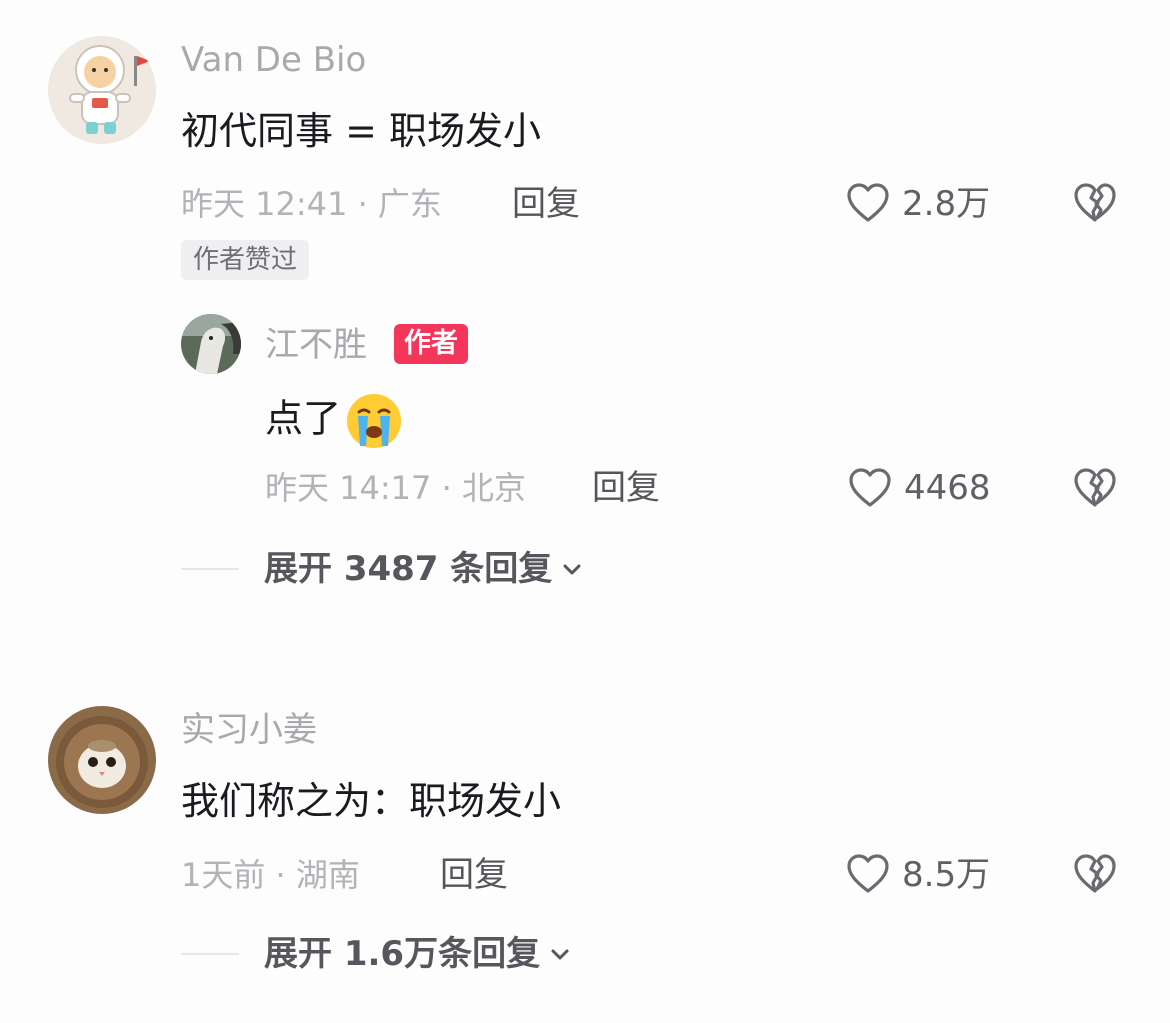 The height and width of the screenshot is (1023, 1170). I want to click on expand-replies-label: 展开 1.6万条回复, so click(402, 954).